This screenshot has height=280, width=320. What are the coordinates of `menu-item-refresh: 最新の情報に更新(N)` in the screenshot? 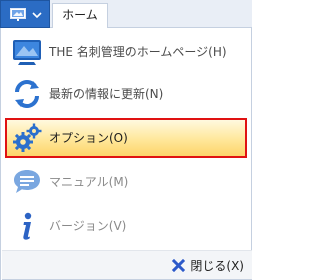 It's located at (126, 94).